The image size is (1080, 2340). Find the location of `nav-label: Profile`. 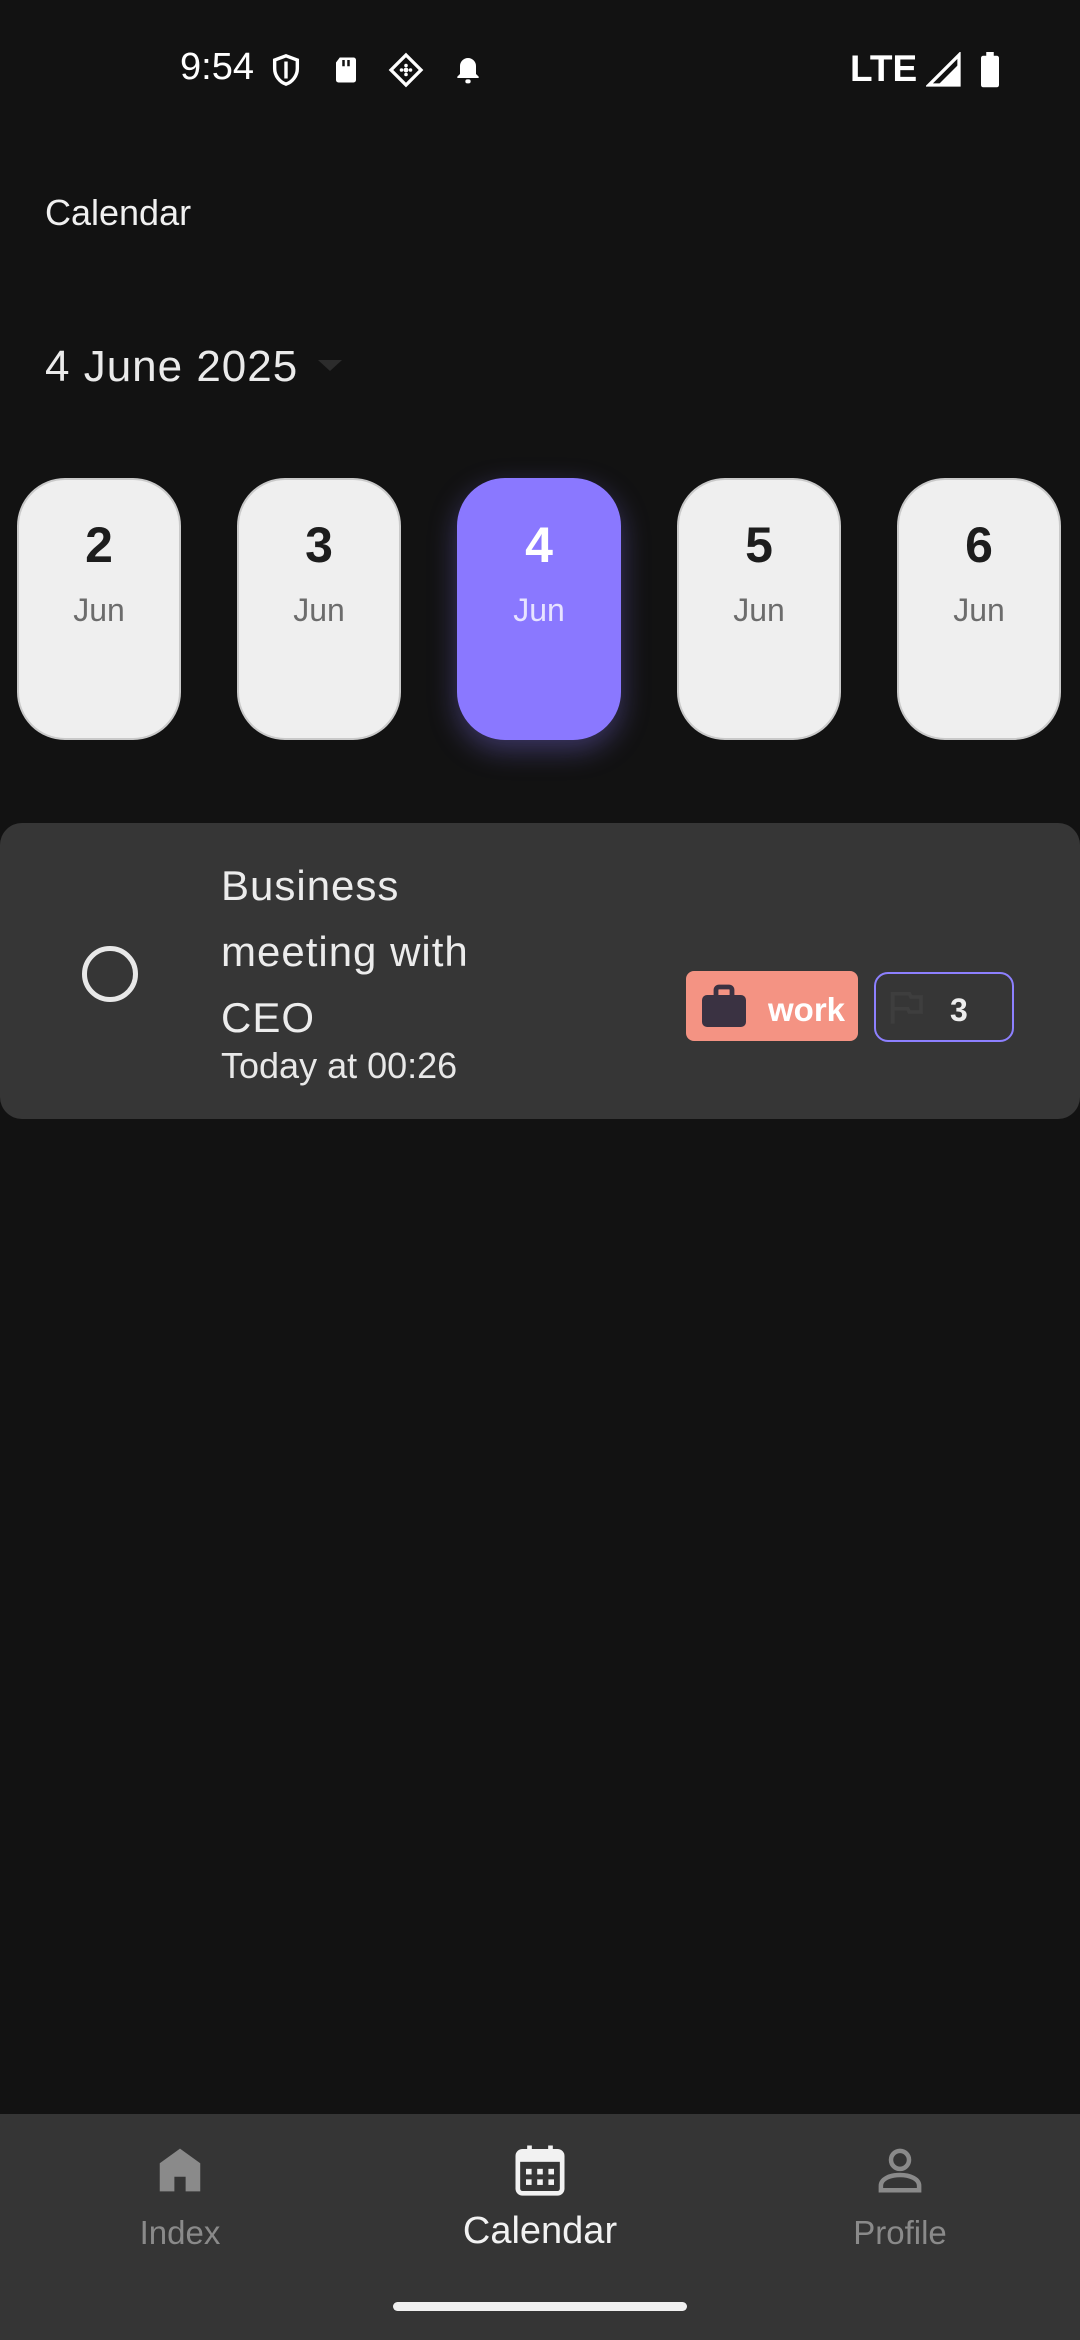

nav-label: Profile is located at coordinates (900, 2232).